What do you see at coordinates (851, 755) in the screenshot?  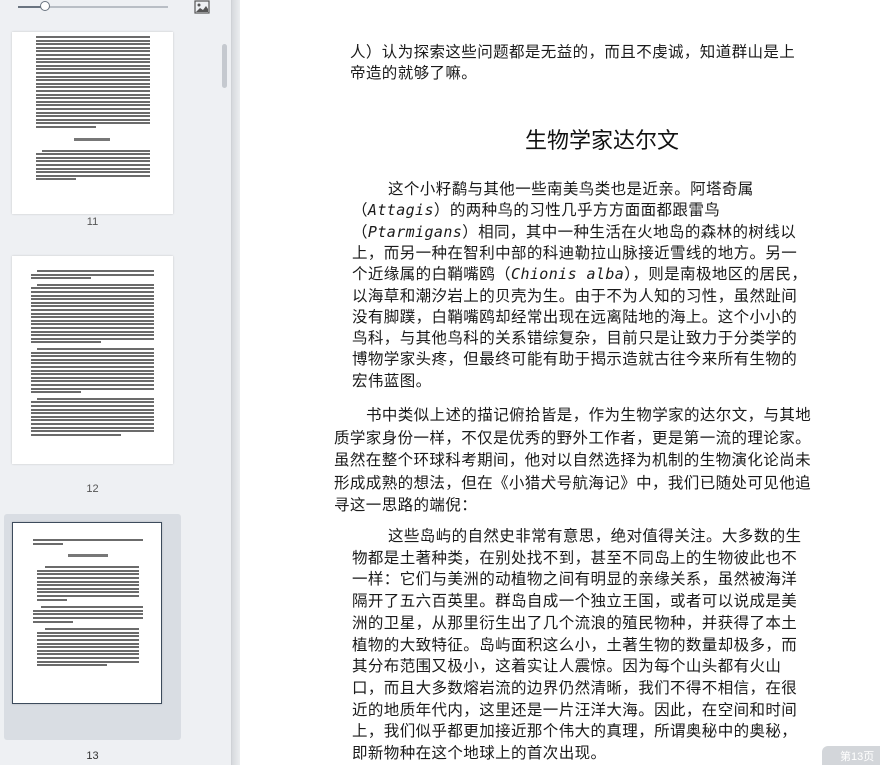 I see `page-indicator-badge: 第13页` at bounding box center [851, 755].